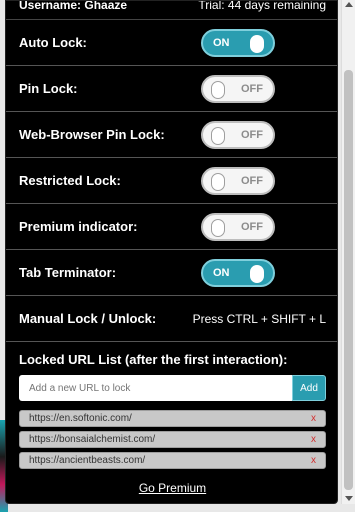 This screenshot has height=512, width=355. Describe the element at coordinates (87, 460) in the screenshot. I see `locked-url-text: https://ancientbeasts.com/` at that location.